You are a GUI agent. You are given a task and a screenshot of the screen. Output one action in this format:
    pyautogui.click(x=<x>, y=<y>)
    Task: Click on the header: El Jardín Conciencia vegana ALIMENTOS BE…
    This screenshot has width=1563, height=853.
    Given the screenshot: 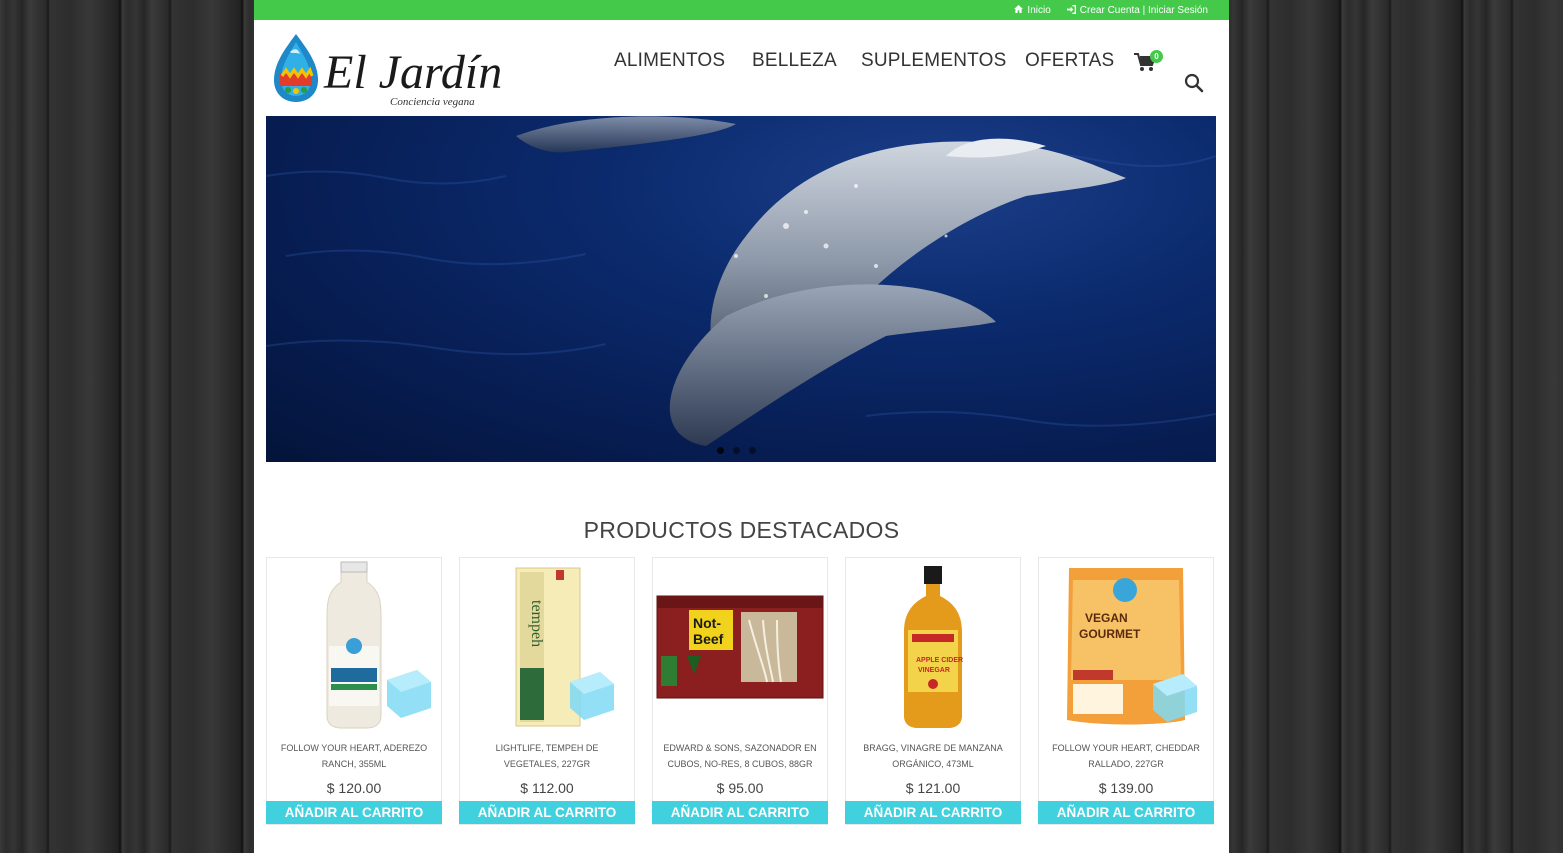 What is the action you would take?
    pyautogui.click(x=741, y=68)
    